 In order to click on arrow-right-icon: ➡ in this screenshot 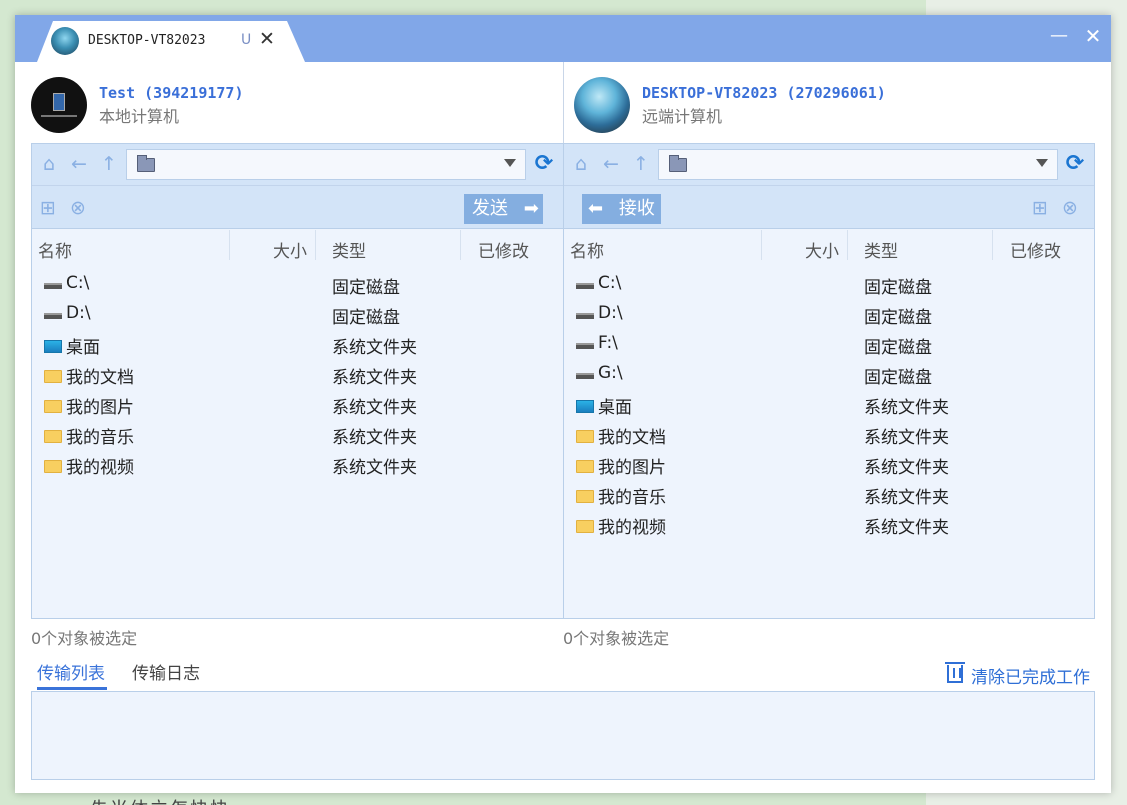, I will do `click(531, 208)`.